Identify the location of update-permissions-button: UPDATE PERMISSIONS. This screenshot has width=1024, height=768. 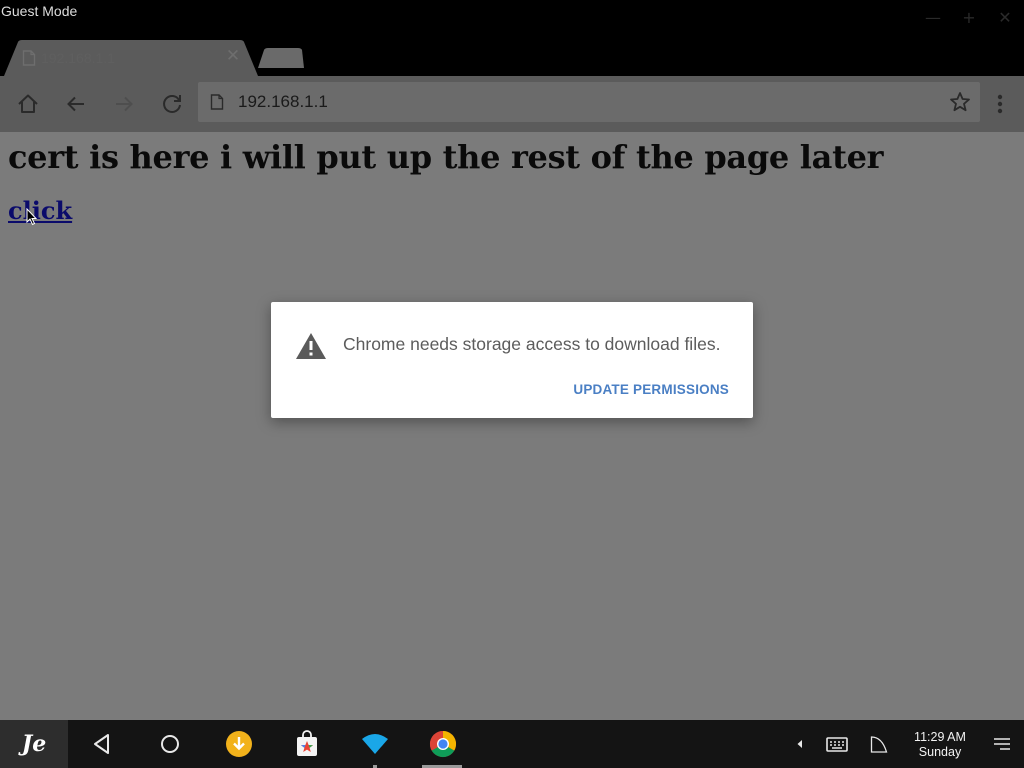
(651, 389).